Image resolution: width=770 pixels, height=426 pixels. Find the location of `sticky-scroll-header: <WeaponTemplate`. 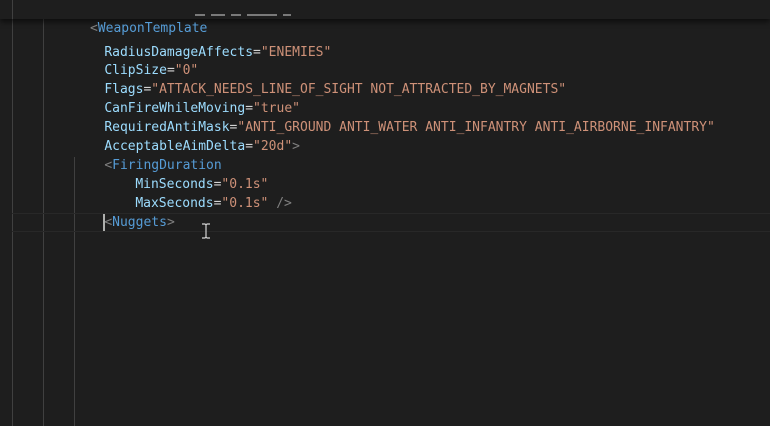

sticky-scroll-header: <WeaponTemplate is located at coordinates (385, 18).